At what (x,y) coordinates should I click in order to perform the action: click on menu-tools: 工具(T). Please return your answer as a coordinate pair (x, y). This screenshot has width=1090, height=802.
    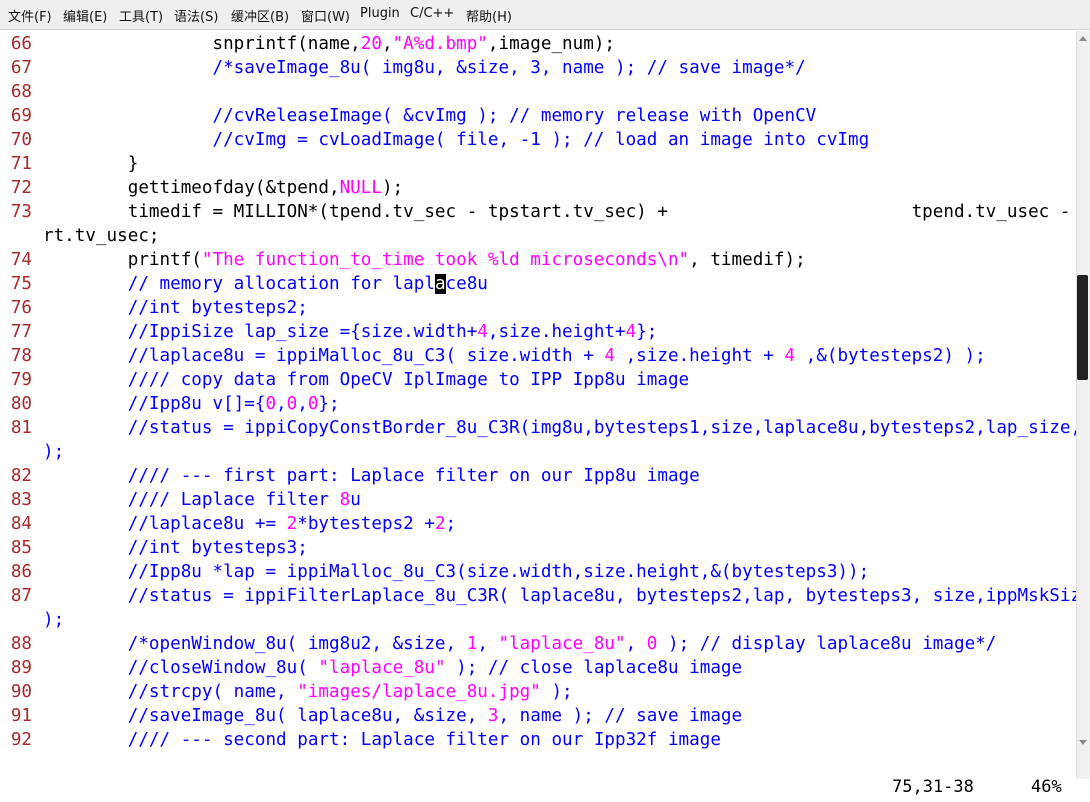
    Looking at the image, I should click on (141, 15).